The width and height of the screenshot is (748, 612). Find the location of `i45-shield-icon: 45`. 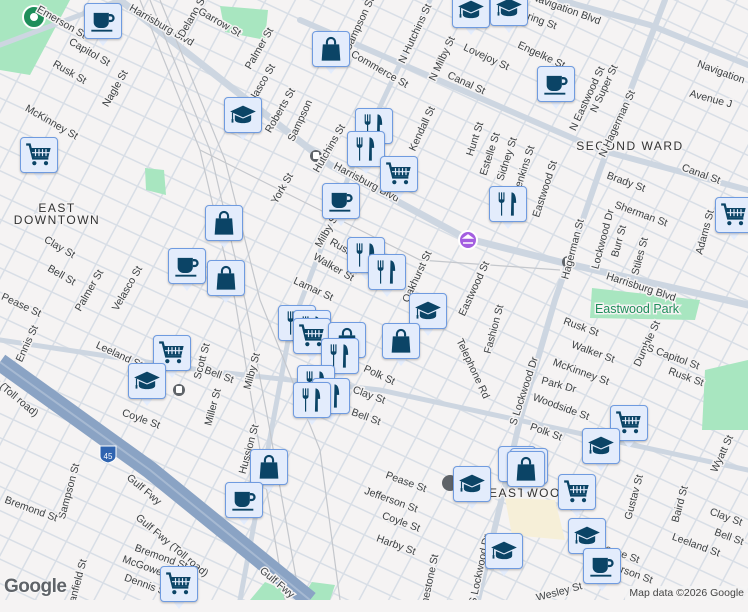

i45-shield-icon: 45 is located at coordinates (108, 454).